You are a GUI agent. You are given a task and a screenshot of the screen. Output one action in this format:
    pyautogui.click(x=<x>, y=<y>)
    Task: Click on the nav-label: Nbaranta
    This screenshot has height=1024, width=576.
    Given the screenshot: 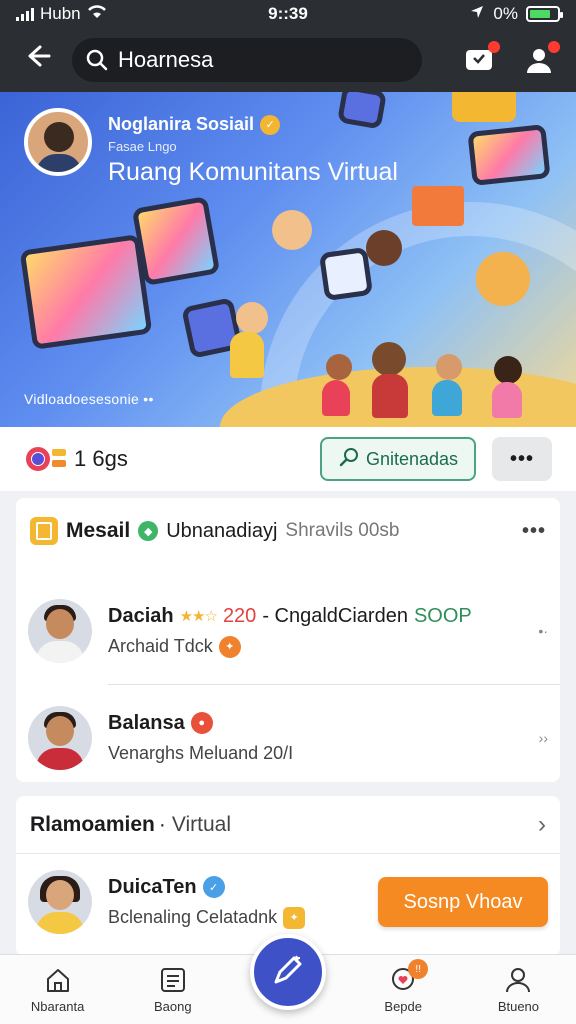 What is the action you would take?
    pyautogui.click(x=57, y=1006)
    